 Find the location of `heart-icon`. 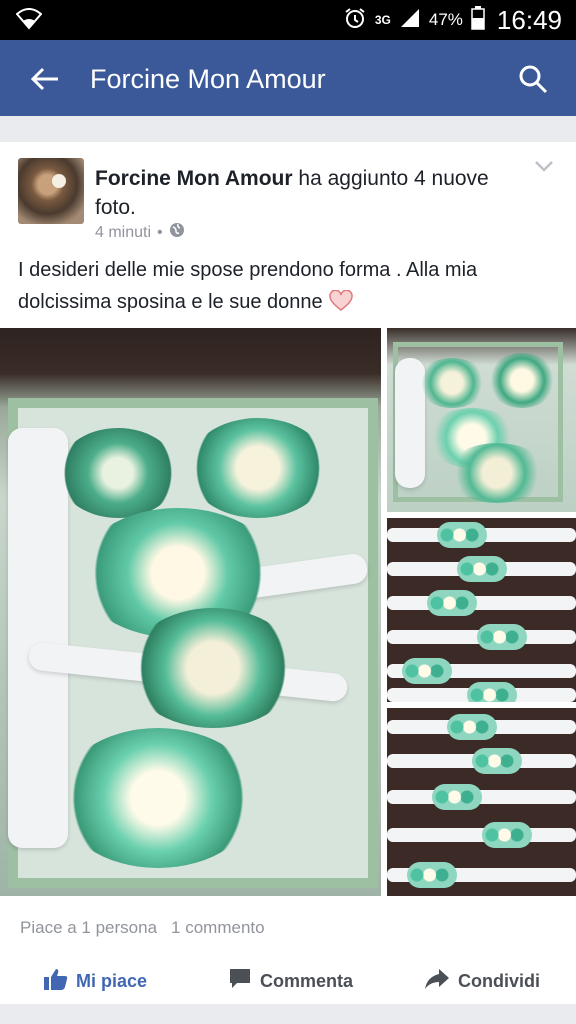

heart-icon is located at coordinates (340, 305).